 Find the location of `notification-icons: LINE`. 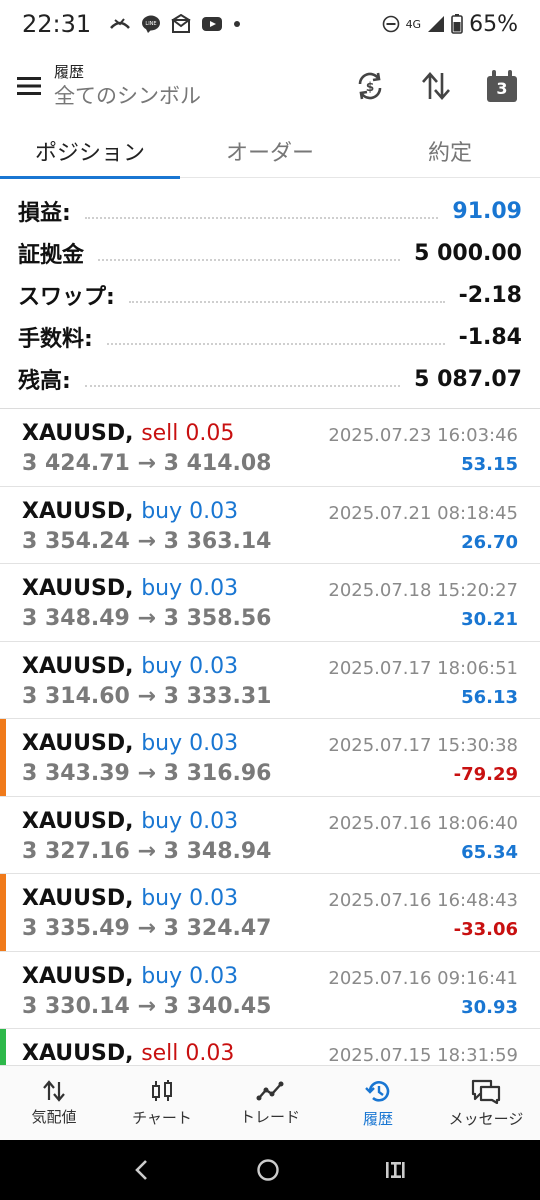

notification-icons: LINE is located at coordinates (175, 24).